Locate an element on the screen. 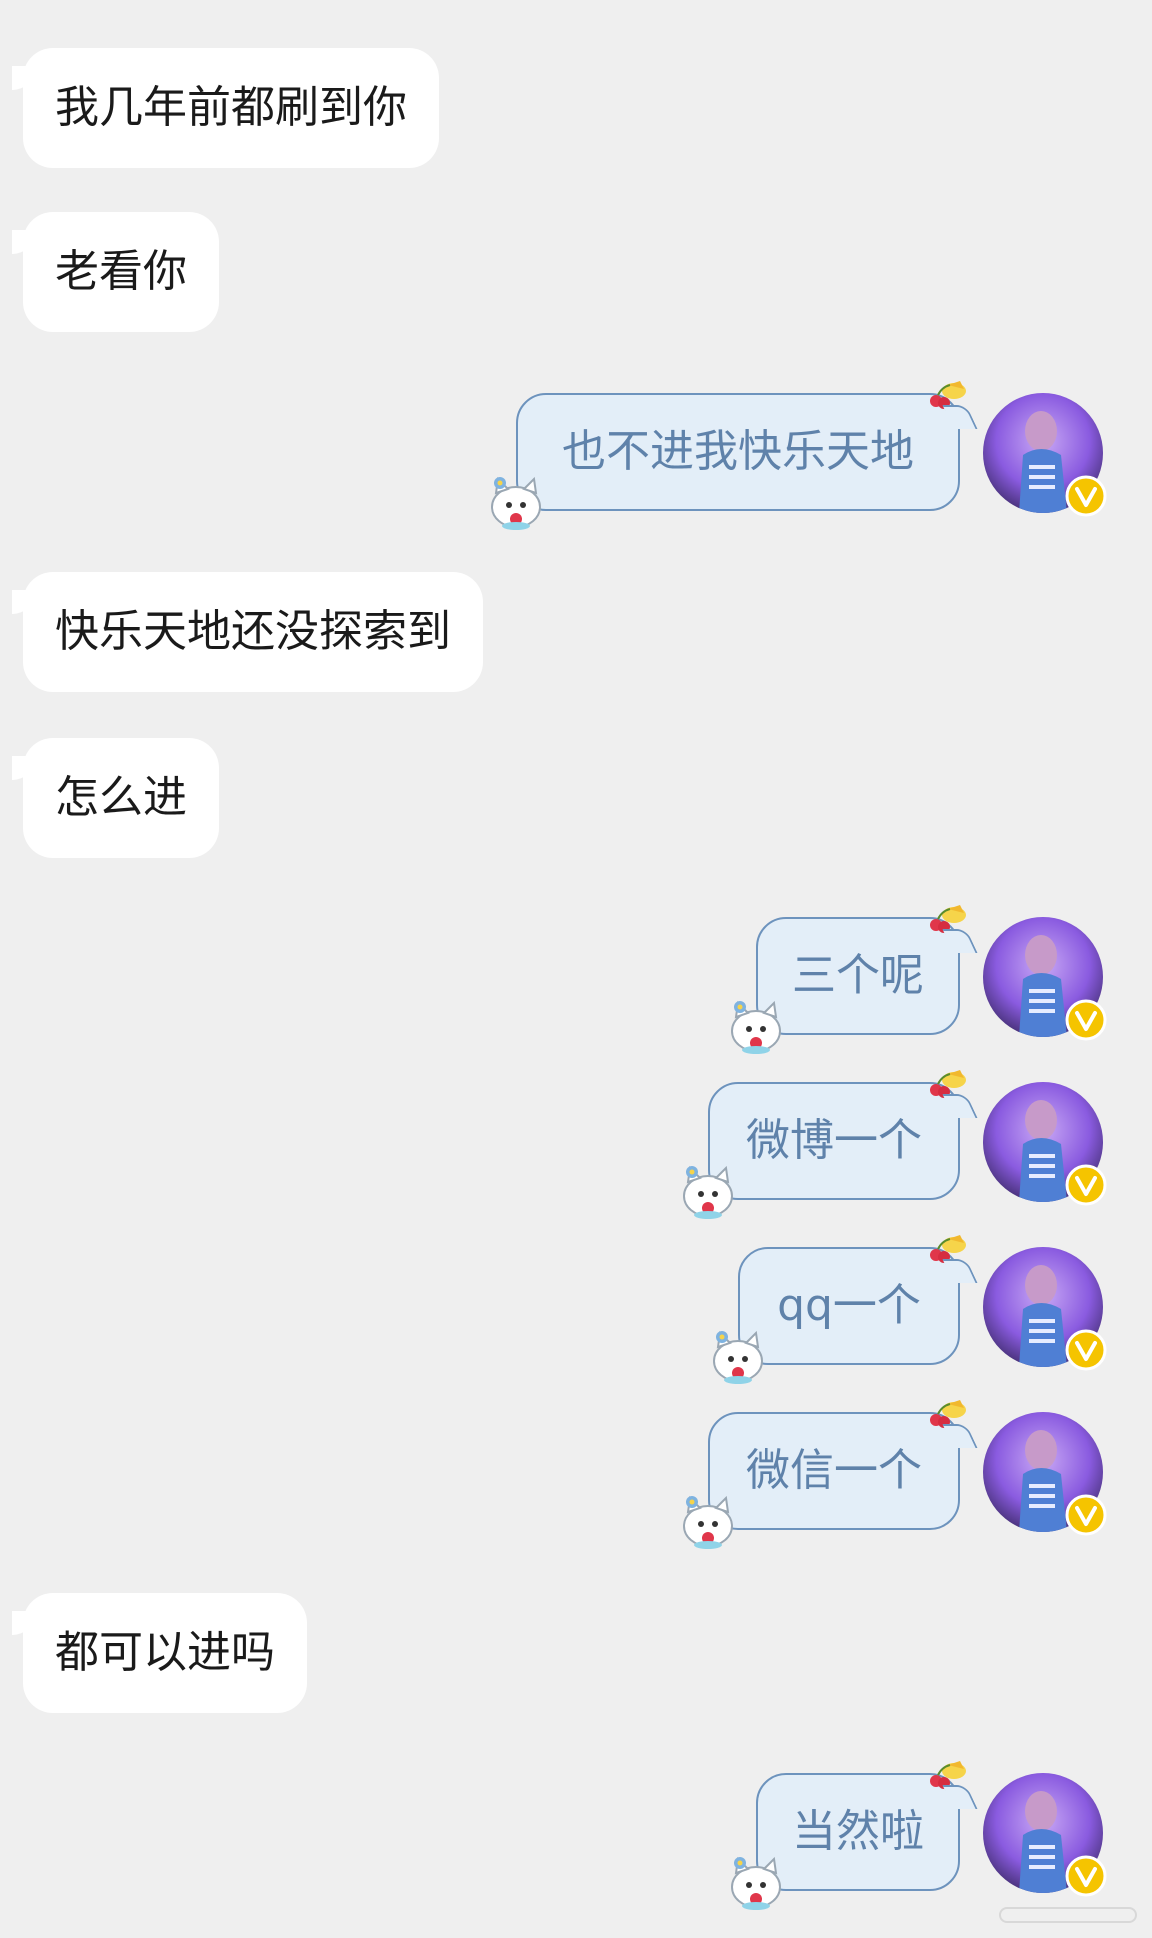 The height and width of the screenshot is (1938, 1152). message-bubble-left: 快乐天地还没探索到 is located at coordinates (247, 632).